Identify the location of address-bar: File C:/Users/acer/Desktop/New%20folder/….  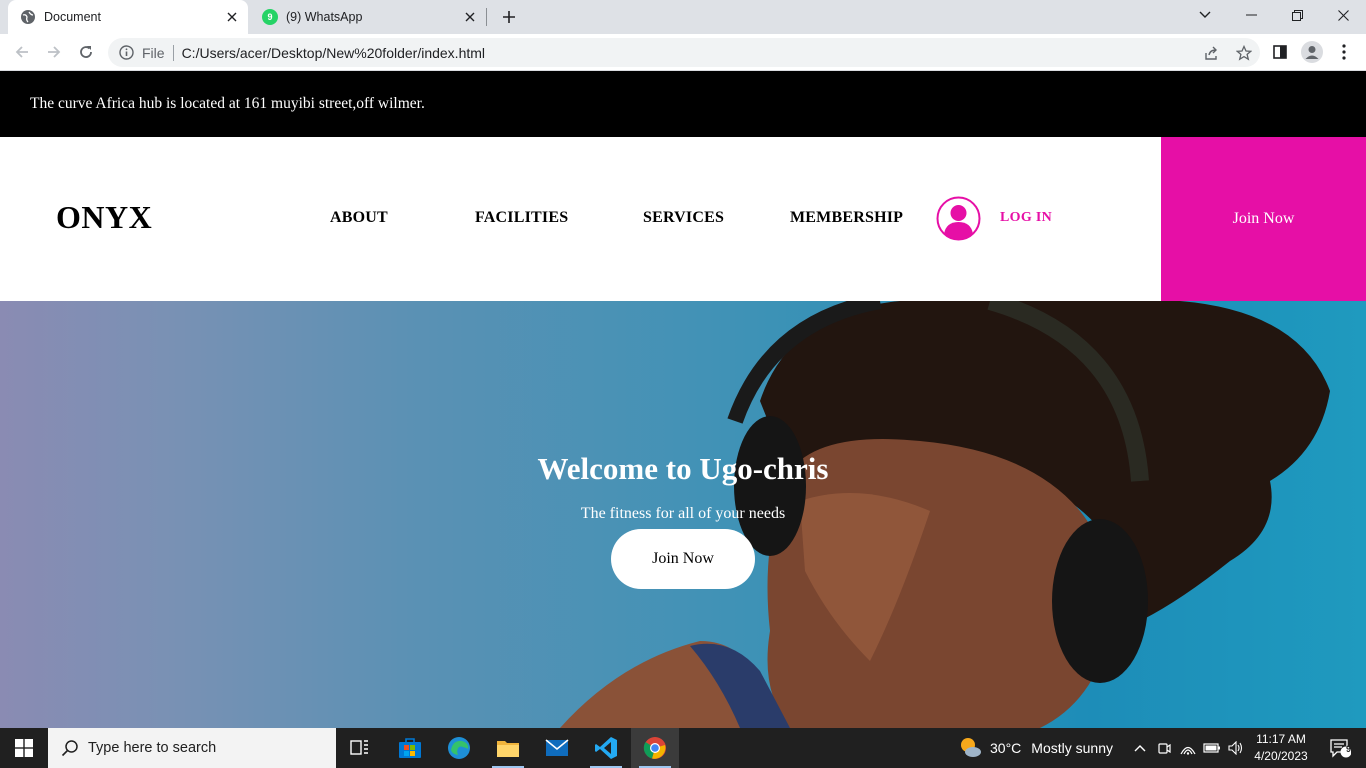
(684, 52).